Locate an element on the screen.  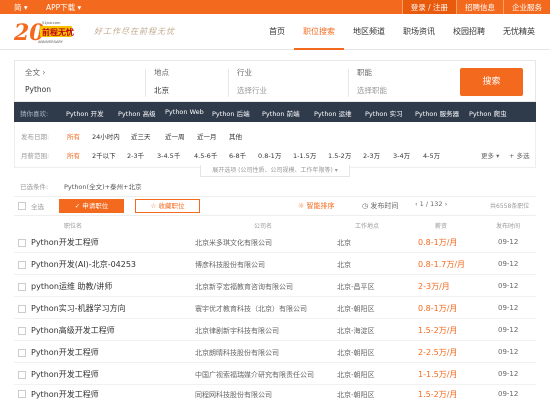
search-button: 搜索 is located at coordinates (491, 82).